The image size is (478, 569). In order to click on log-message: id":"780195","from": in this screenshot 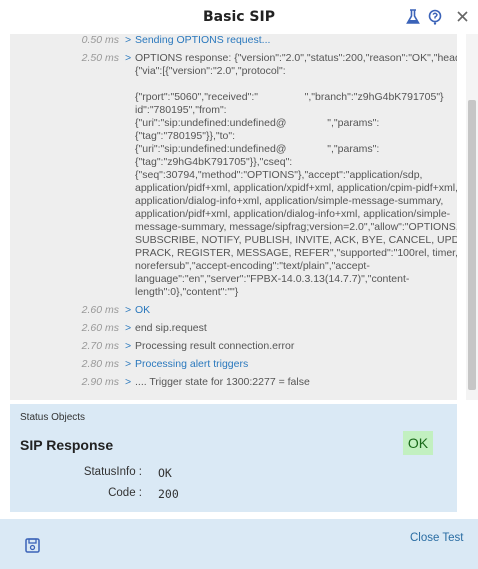, I will do `click(181, 110)`.